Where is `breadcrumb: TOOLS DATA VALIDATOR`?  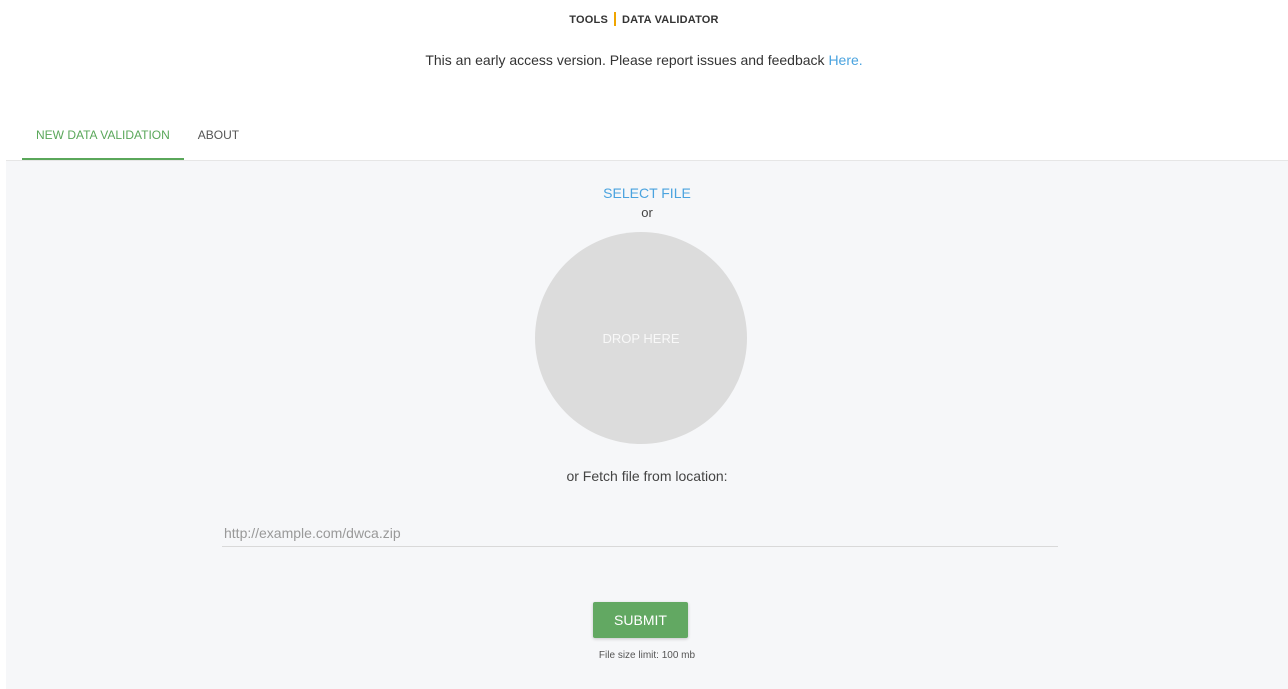 breadcrumb: TOOLS DATA VALIDATOR is located at coordinates (644, 19).